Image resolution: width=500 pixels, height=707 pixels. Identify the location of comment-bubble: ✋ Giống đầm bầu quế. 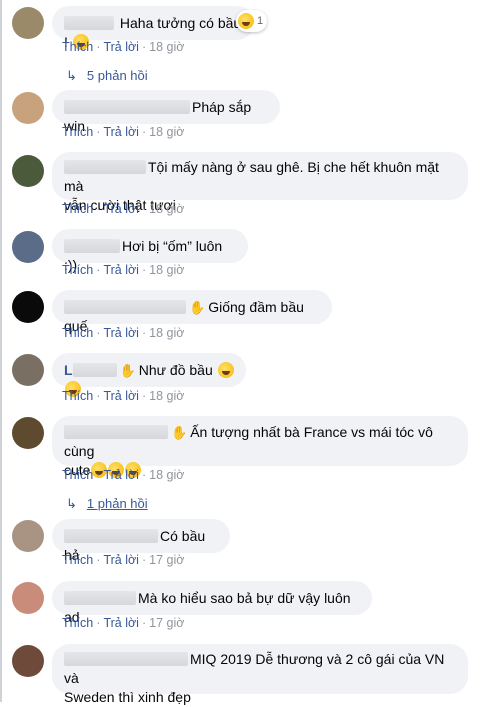
(192, 312).